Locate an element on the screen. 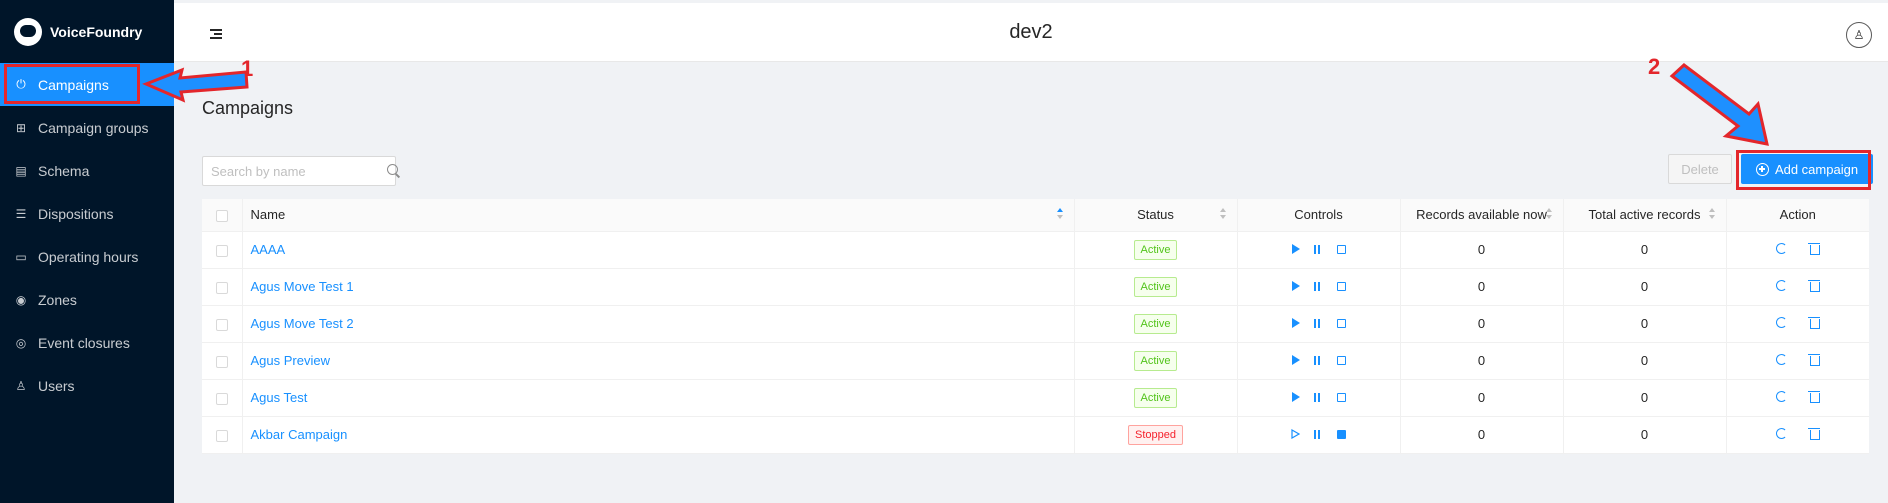  table-row: Agus Move Test 1 Active 0 0 is located at coordinates (1035, 287).